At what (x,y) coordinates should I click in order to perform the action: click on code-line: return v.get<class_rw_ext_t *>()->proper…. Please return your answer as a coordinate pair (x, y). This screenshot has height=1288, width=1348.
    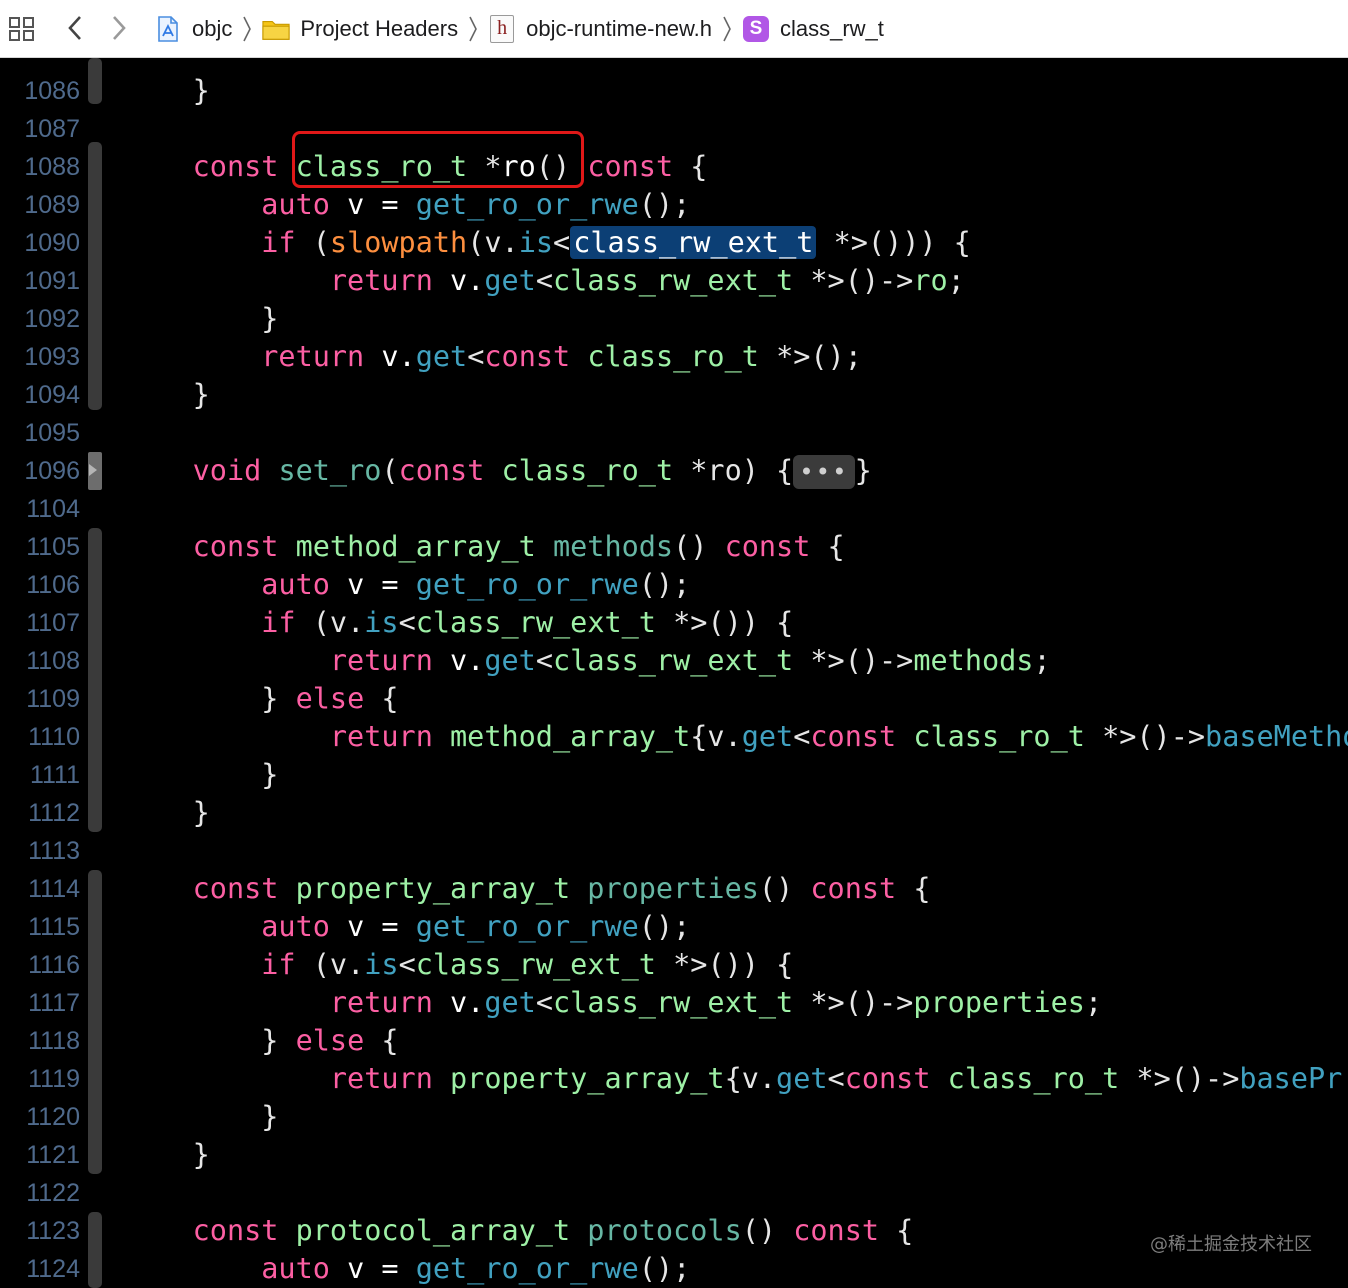
    Looking at the image, I should click on (613, 1003).